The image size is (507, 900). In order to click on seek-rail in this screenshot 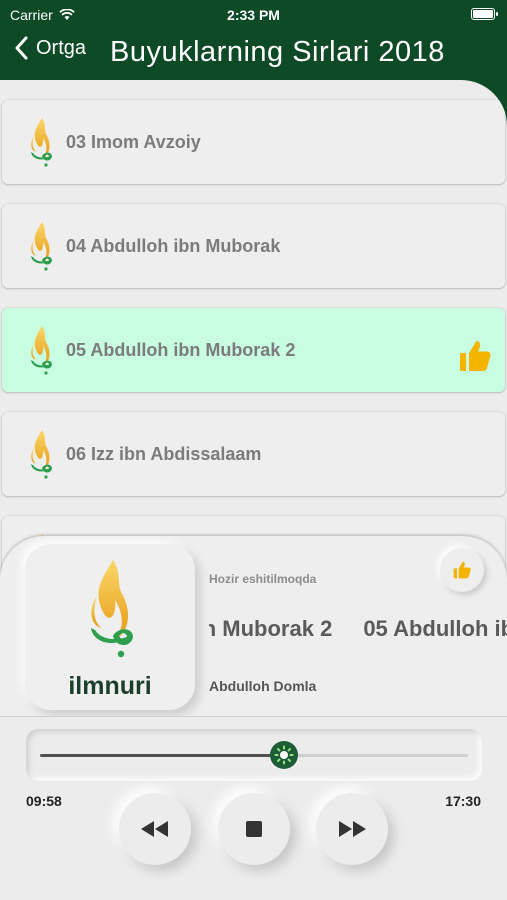, I will do `click(254, 755)`.